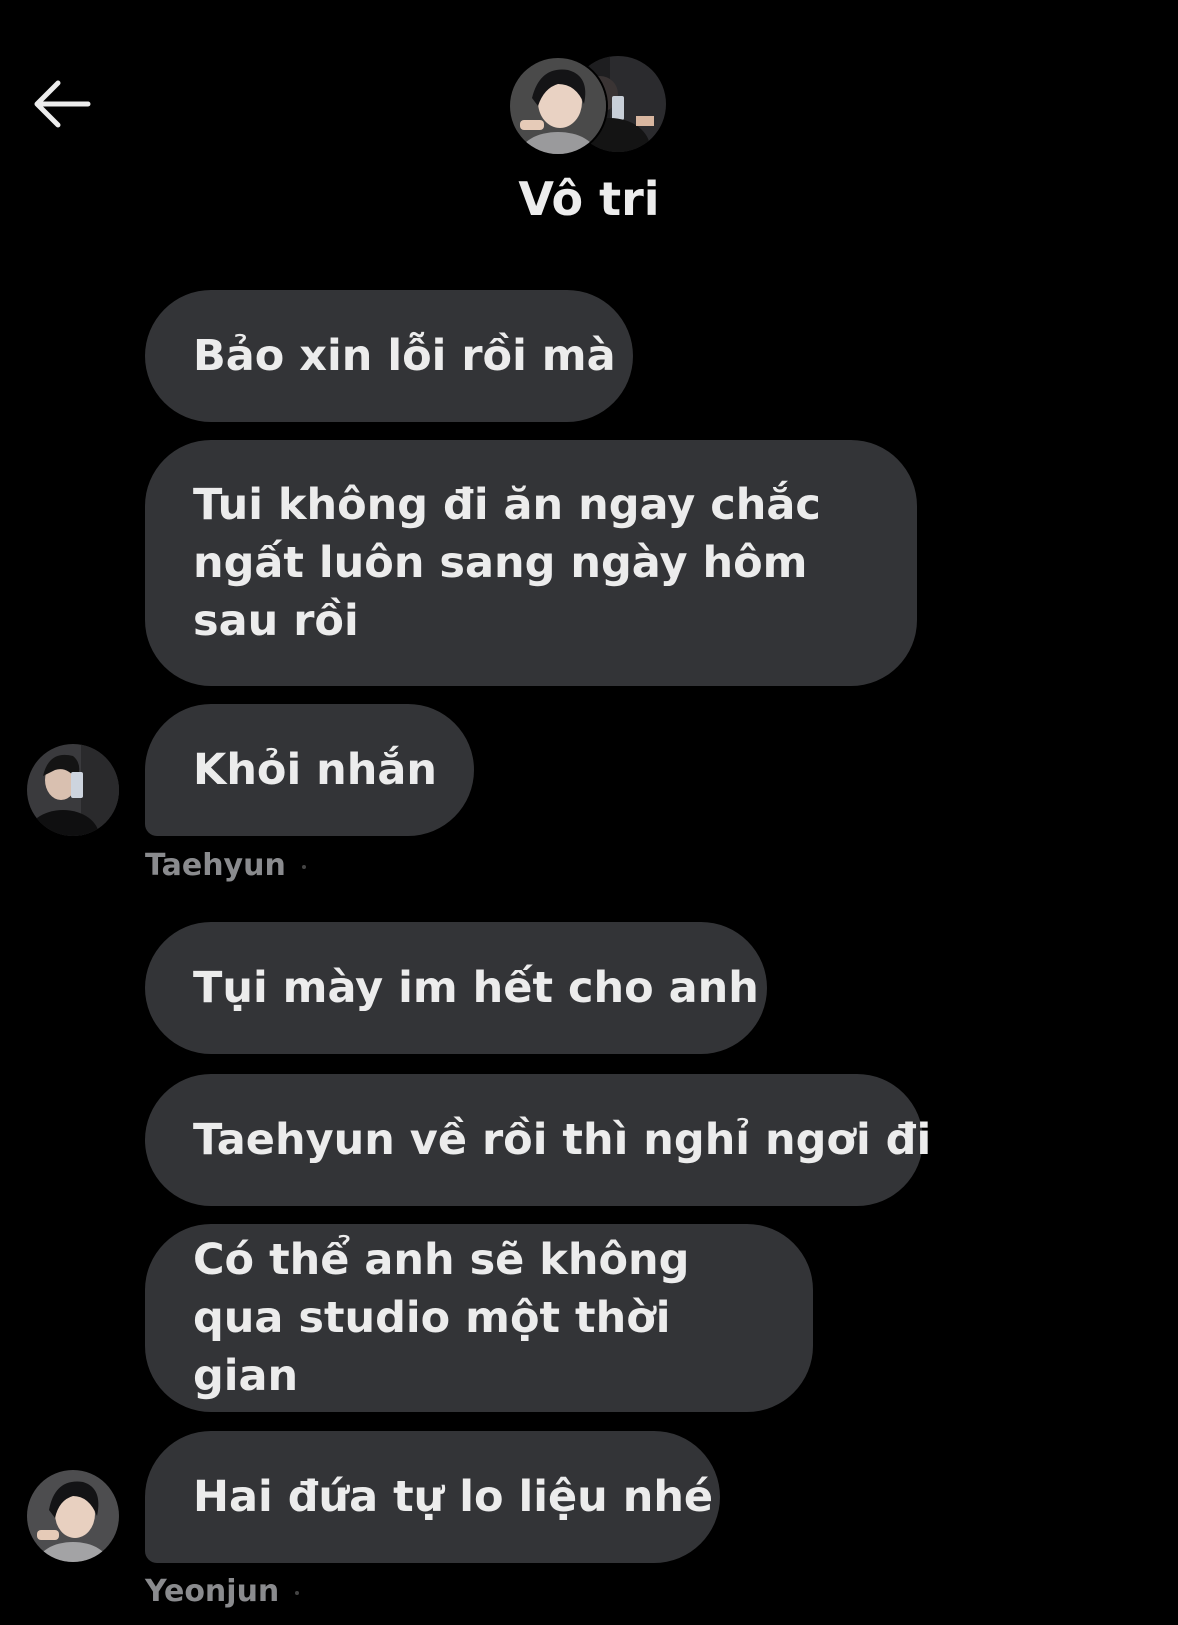 The image size is (1178, 1625). I want to click on sender-name-text: Taehyun, so click(215, 865).